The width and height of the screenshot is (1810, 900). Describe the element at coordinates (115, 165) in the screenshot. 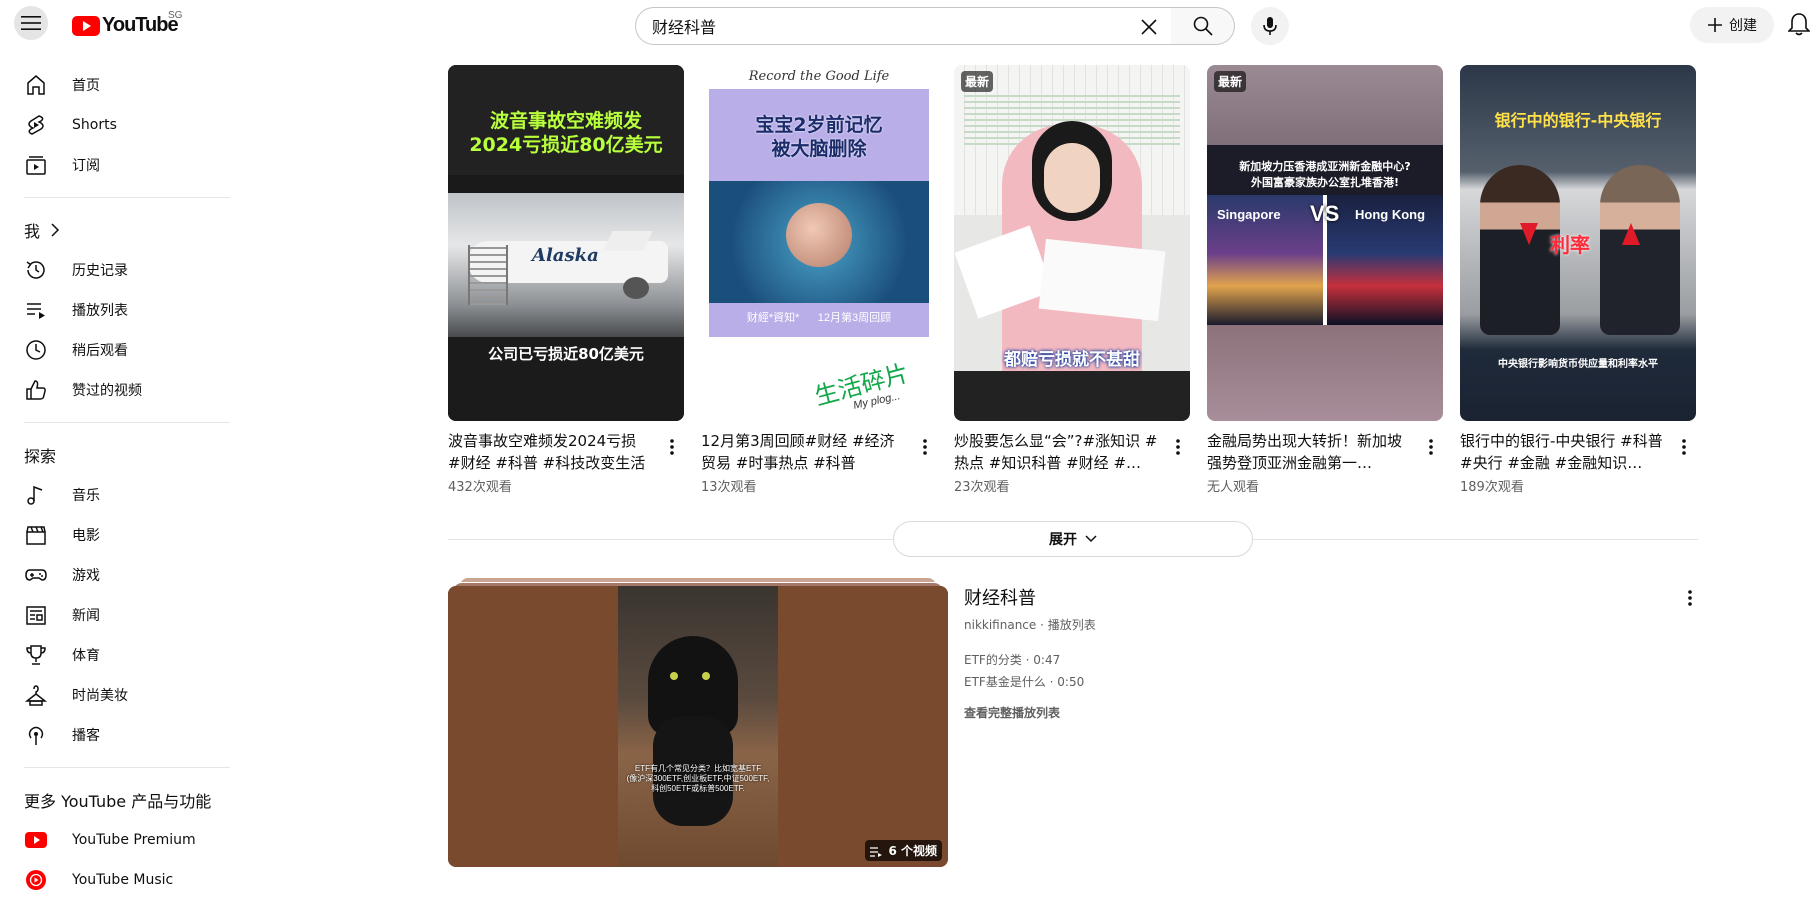

I see `sidebar-item-subscriptions: 订阅` at that location.